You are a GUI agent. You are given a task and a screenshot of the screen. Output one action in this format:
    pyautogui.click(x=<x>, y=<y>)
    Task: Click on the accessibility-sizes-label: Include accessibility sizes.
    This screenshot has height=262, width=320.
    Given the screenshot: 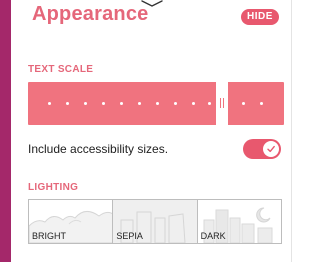 What is the action you would take?
    pyautogui.click(x=98, y=149)
    